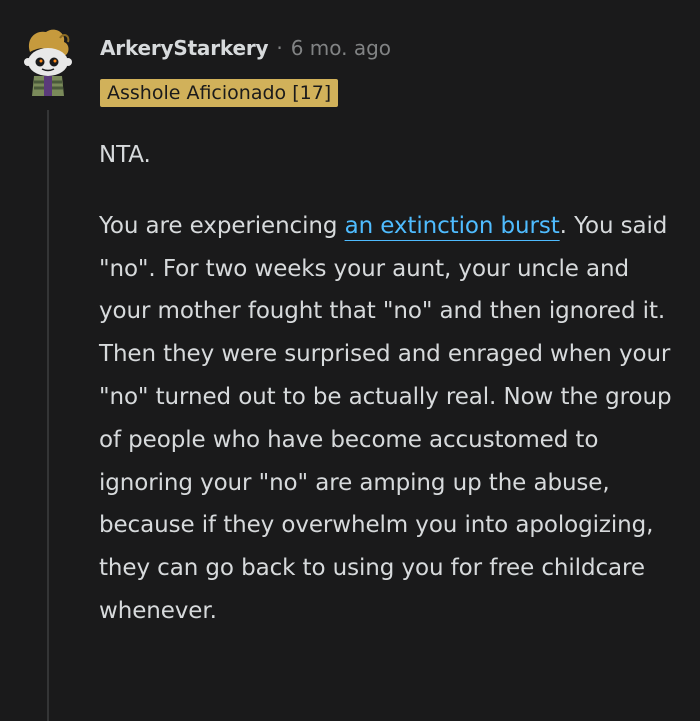 This screenshot has height=721, width=700. What do you see at coordinates (48, 415) in the screenshot?
I see `thread-collapse-line` at bounding box center [48, 415].